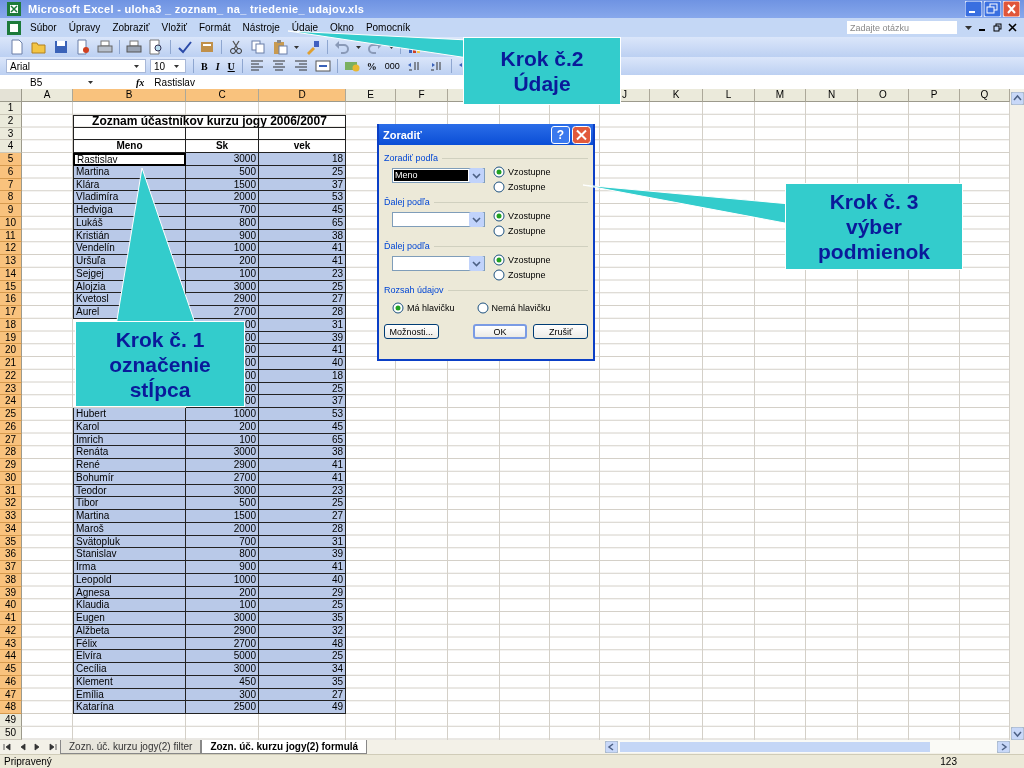 This screenshot has width=1024, height=768. What do you see at coordinates (278, 66) in the screenshot?
I see `align-center-icon` at bounding box center [278, 66].